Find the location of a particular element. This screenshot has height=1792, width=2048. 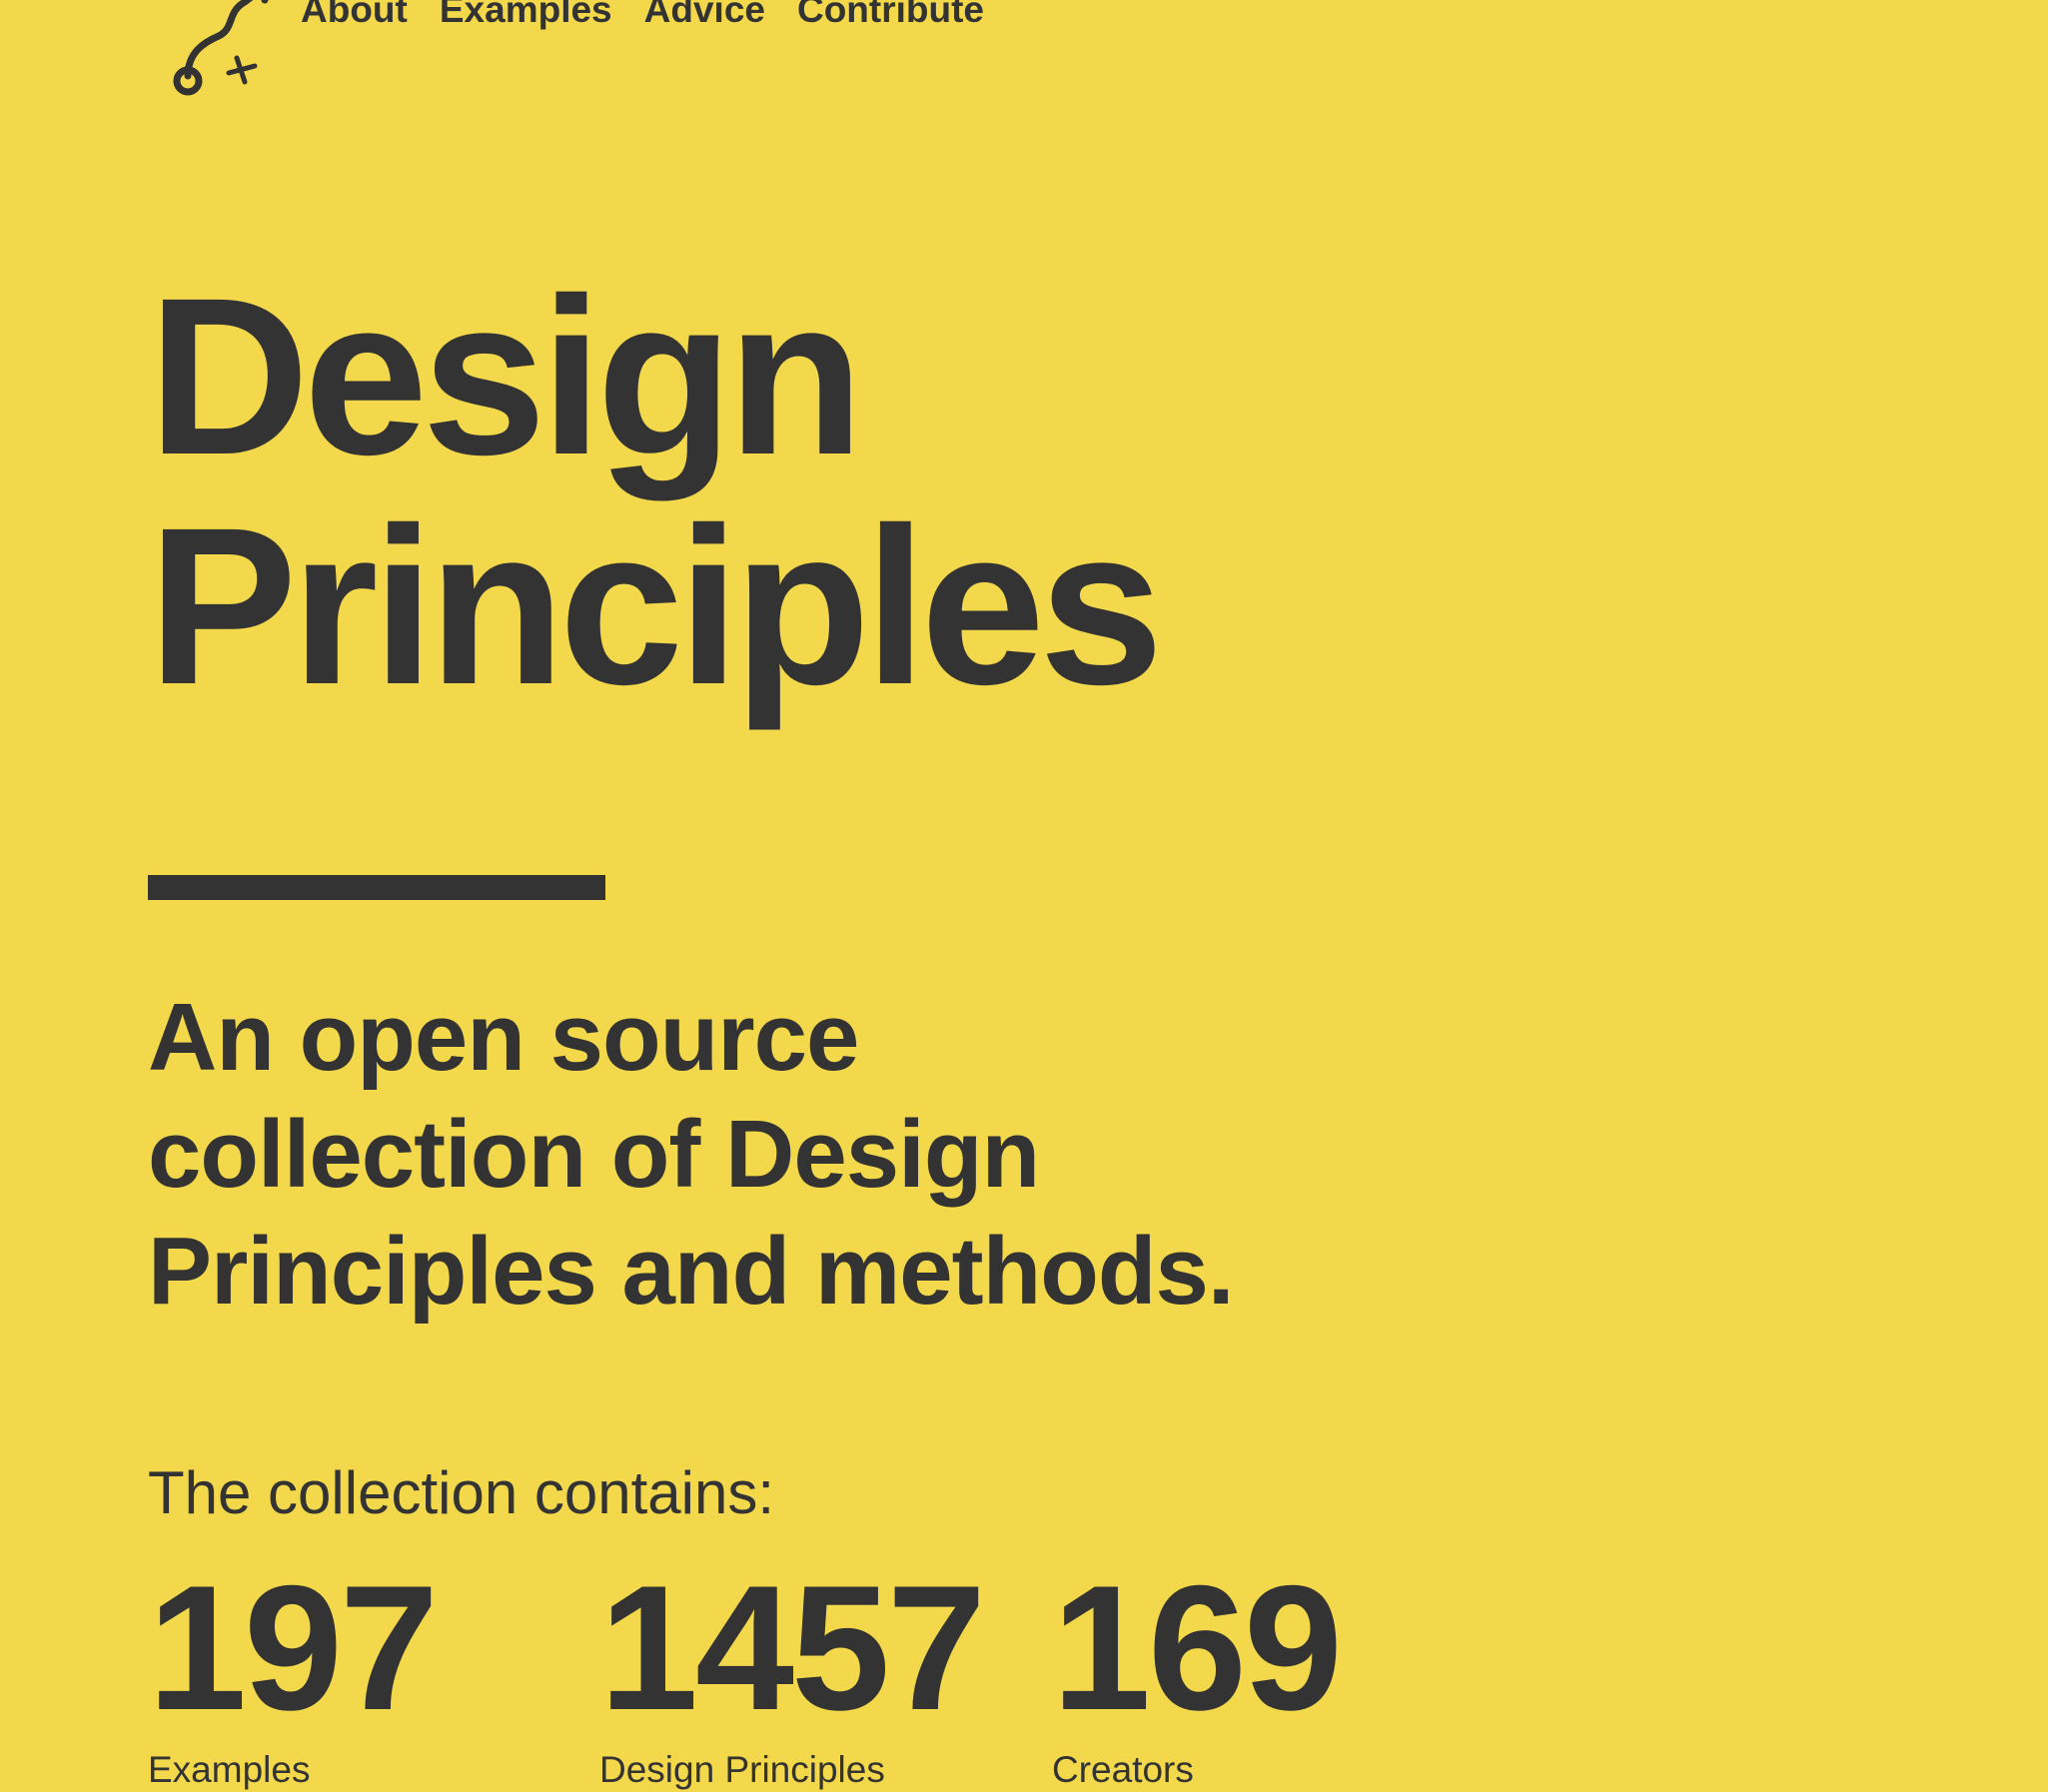

page-title-line-2: Principles is located at coordinates (656, 606).